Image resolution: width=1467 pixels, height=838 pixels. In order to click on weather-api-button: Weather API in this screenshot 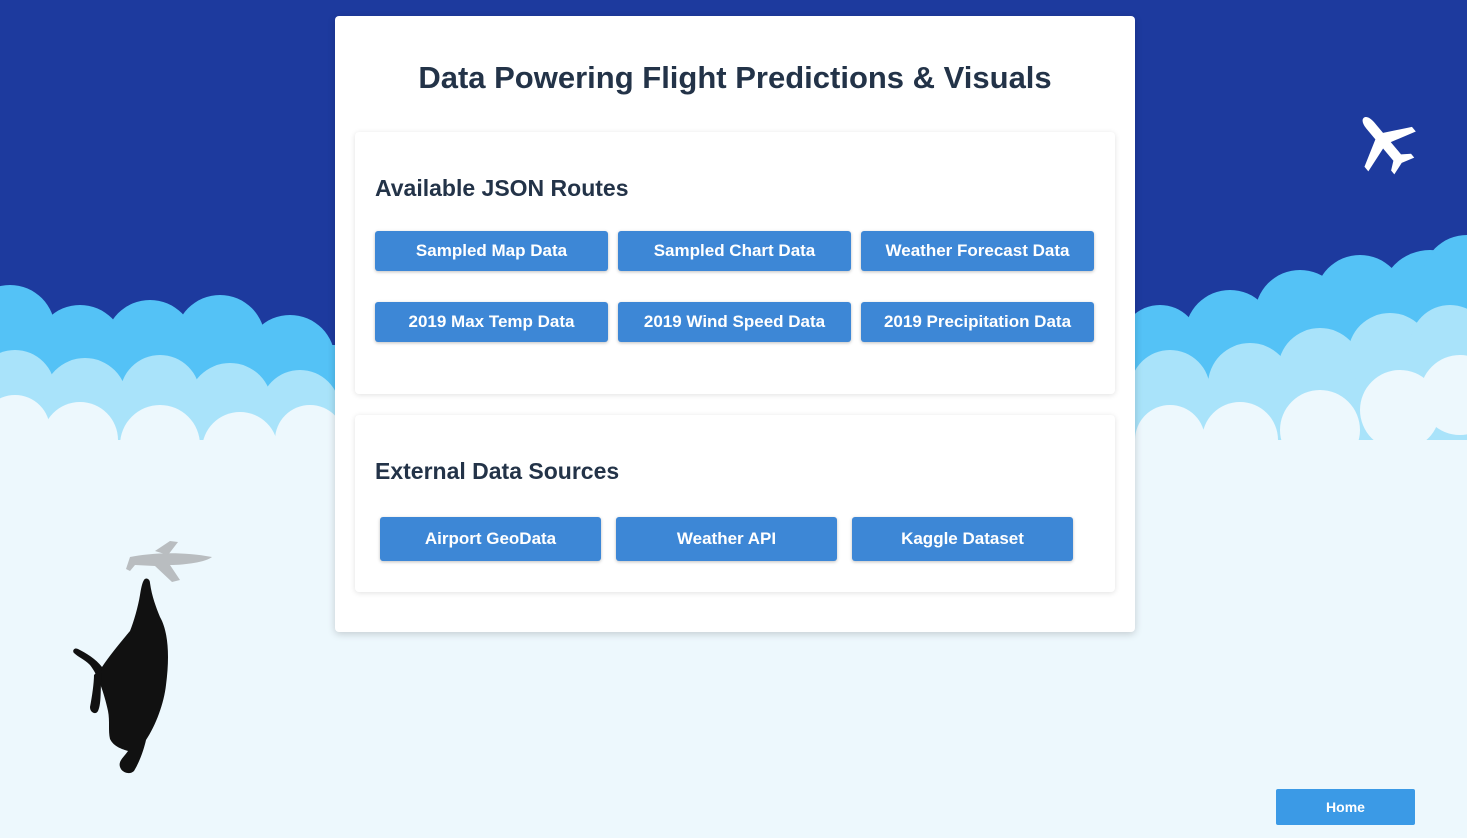, I will do `click(726, 539)`.